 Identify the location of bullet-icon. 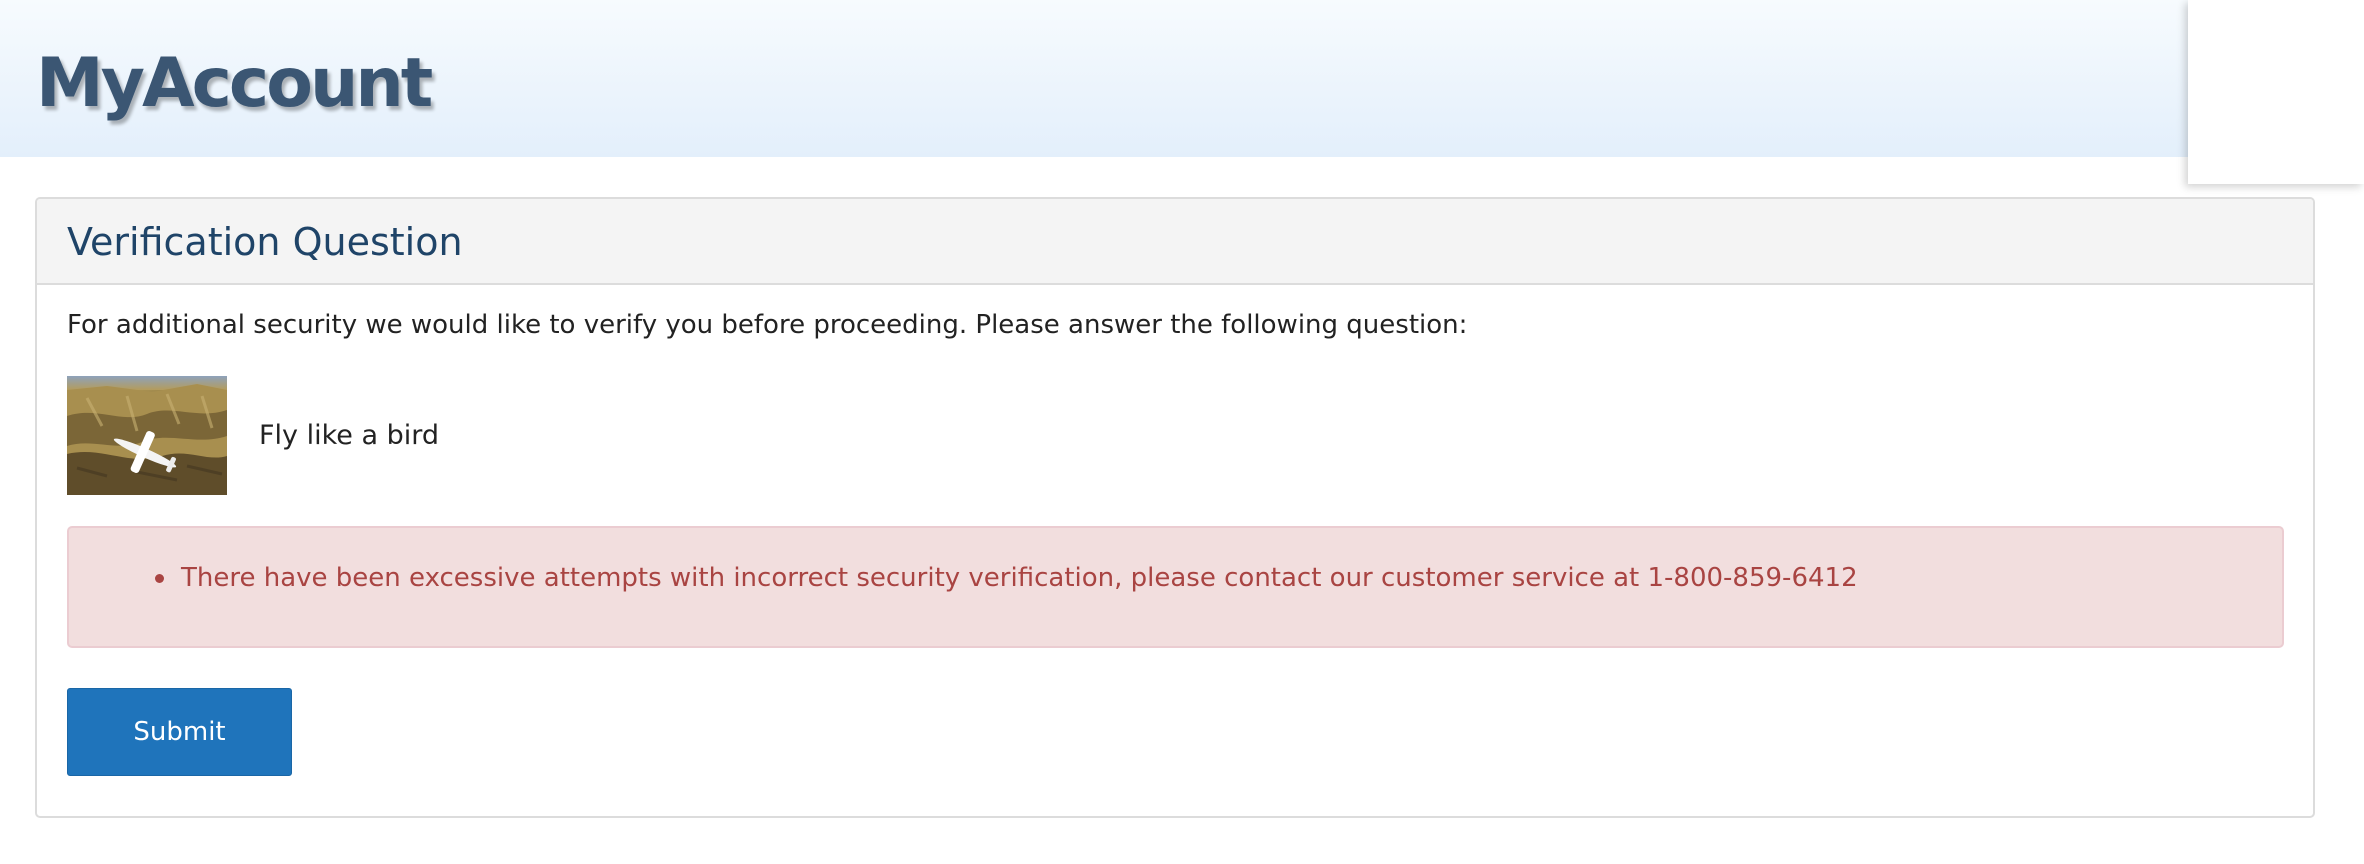
(159, 578).